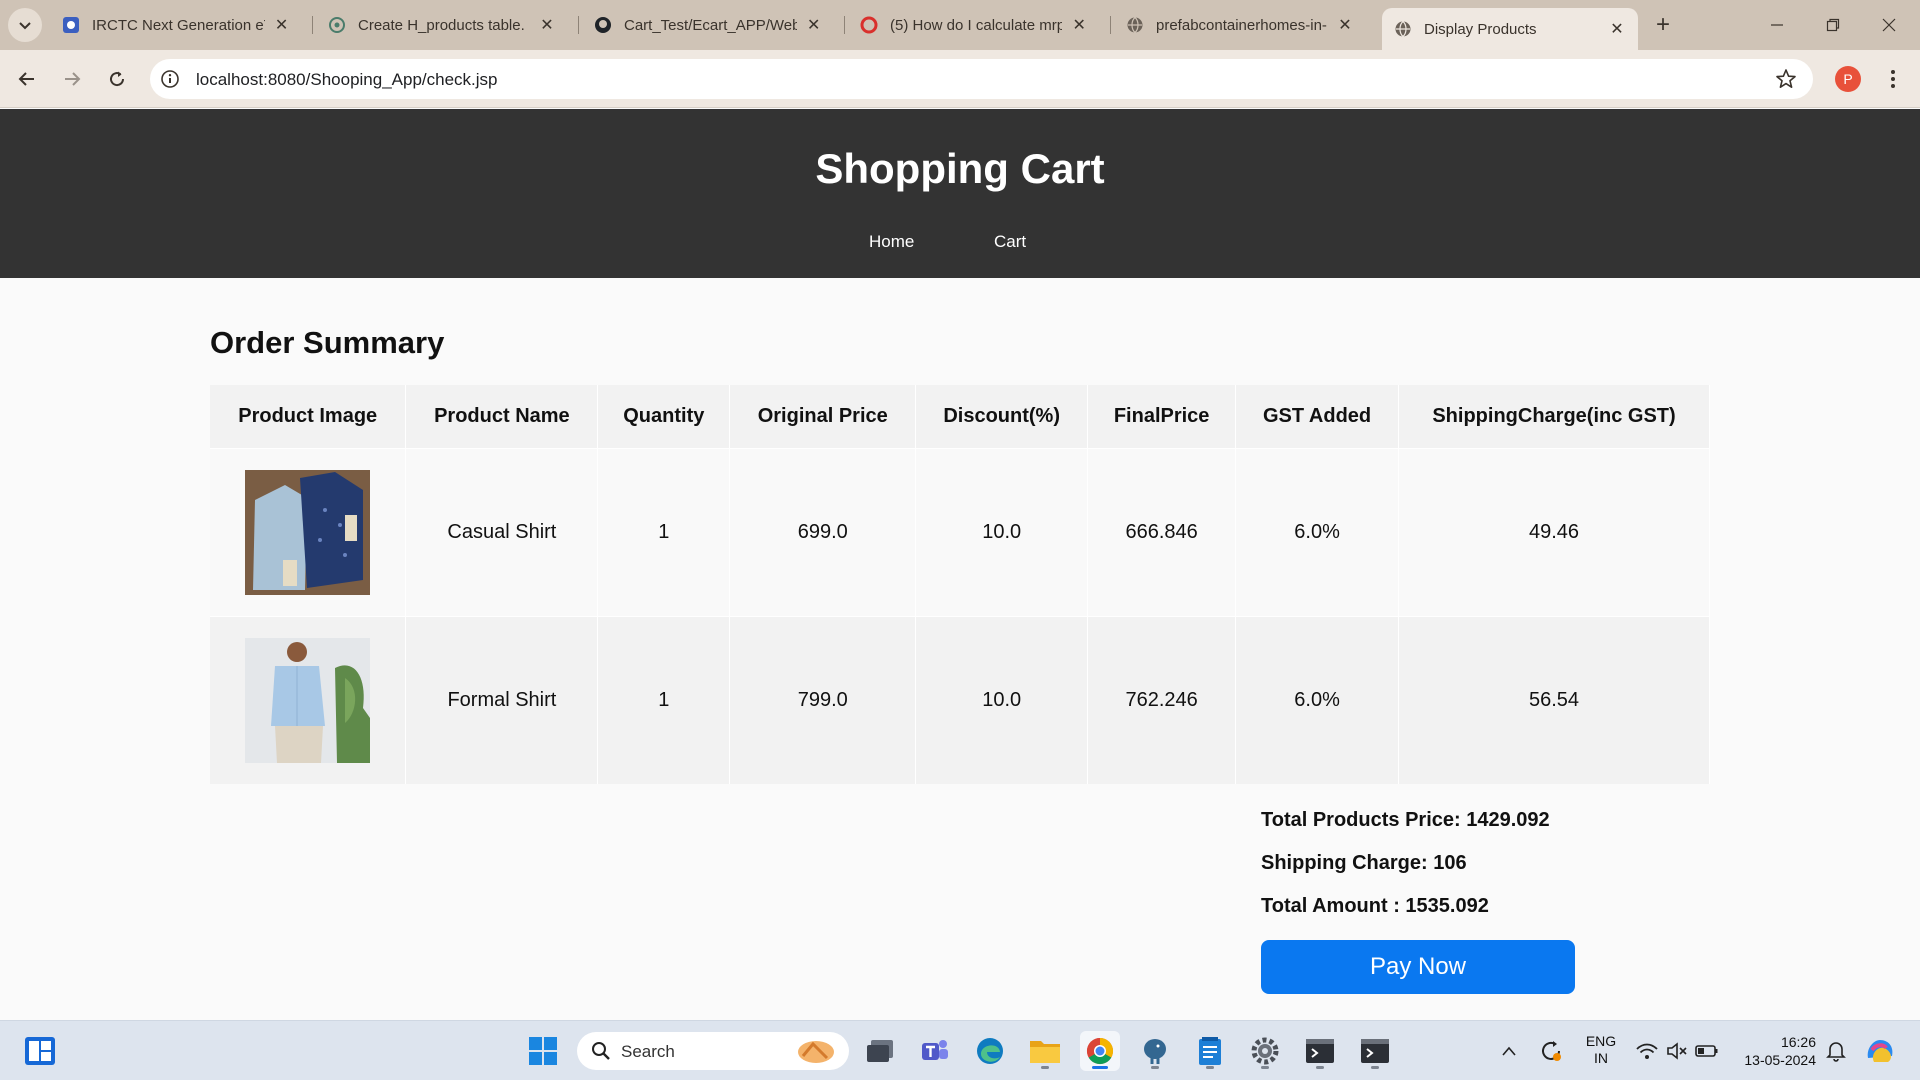 The image size is (1920, 1080). I want to click on discount-cell: 10.0, so click(1002, 699).